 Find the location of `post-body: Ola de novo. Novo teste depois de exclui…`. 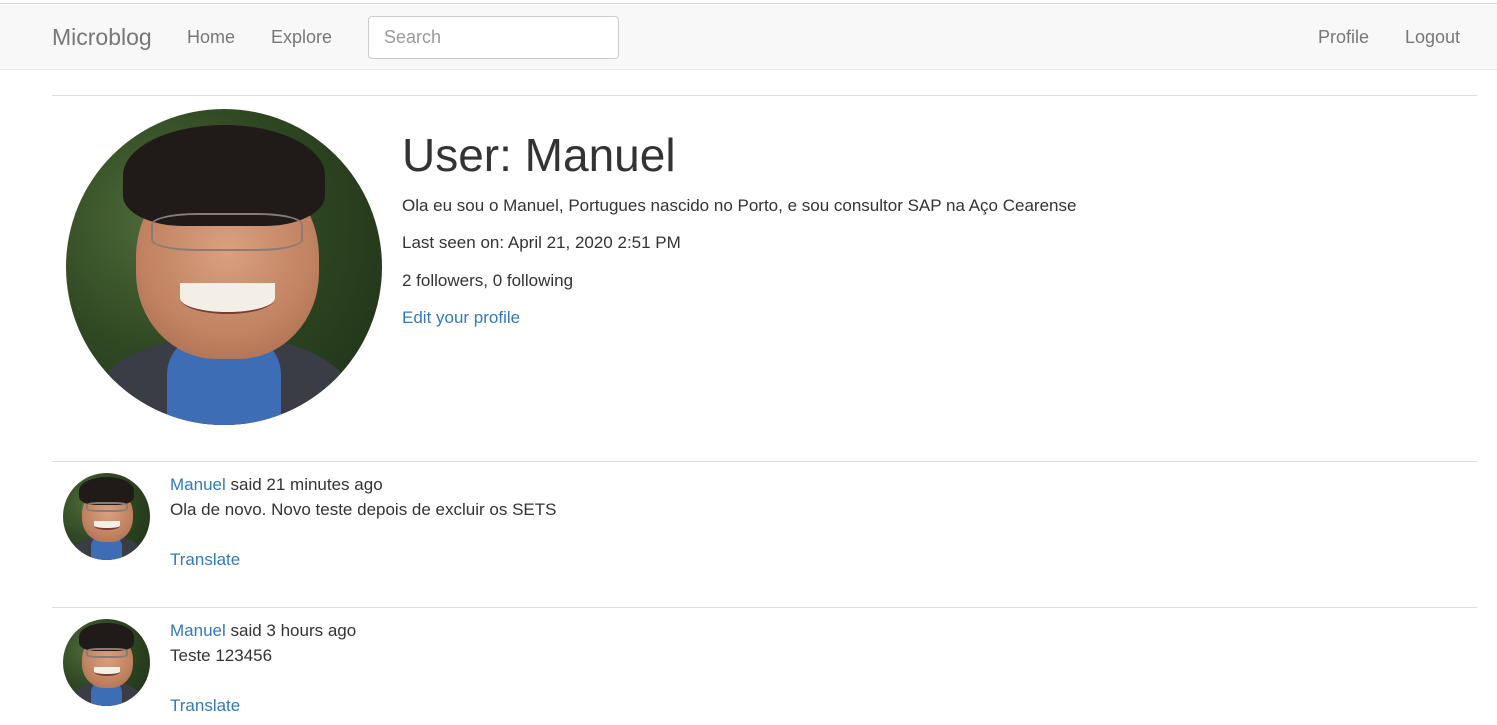

post-body: Ola de novo. Novo teste depois de exclui… is located at coordinates (363, 509).